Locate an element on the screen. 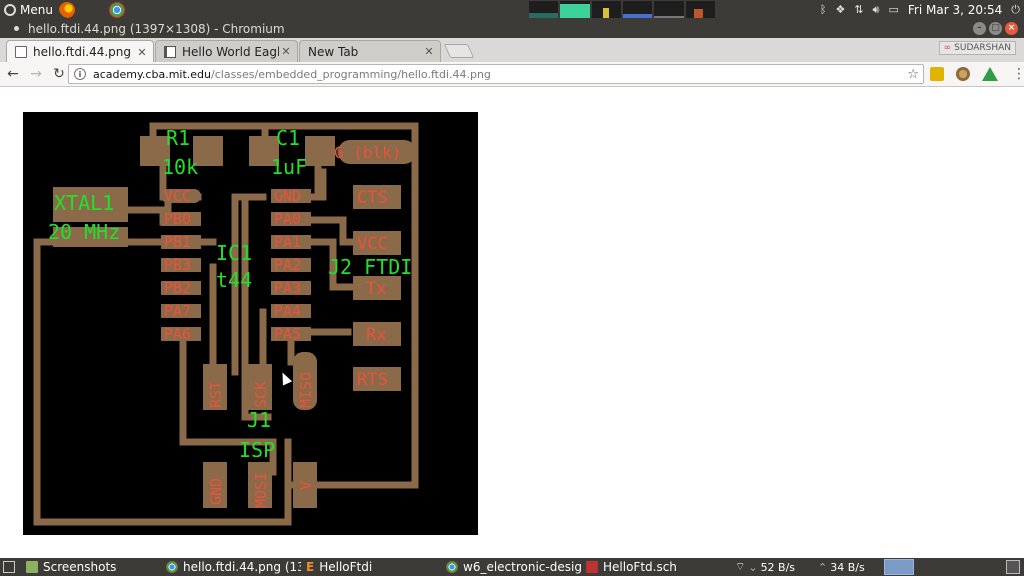 The width and height of the screenshot is (1024, 576). pcb-pin-pa4: PA4 is located at coordinates (287, 311).